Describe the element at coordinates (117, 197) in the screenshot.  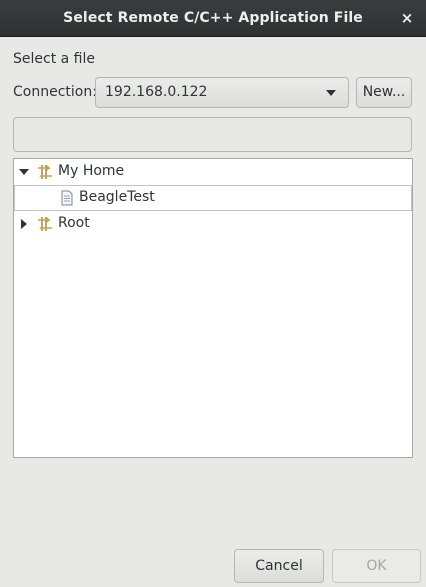
I see `tree-item-label: BeagleTest` at that location.